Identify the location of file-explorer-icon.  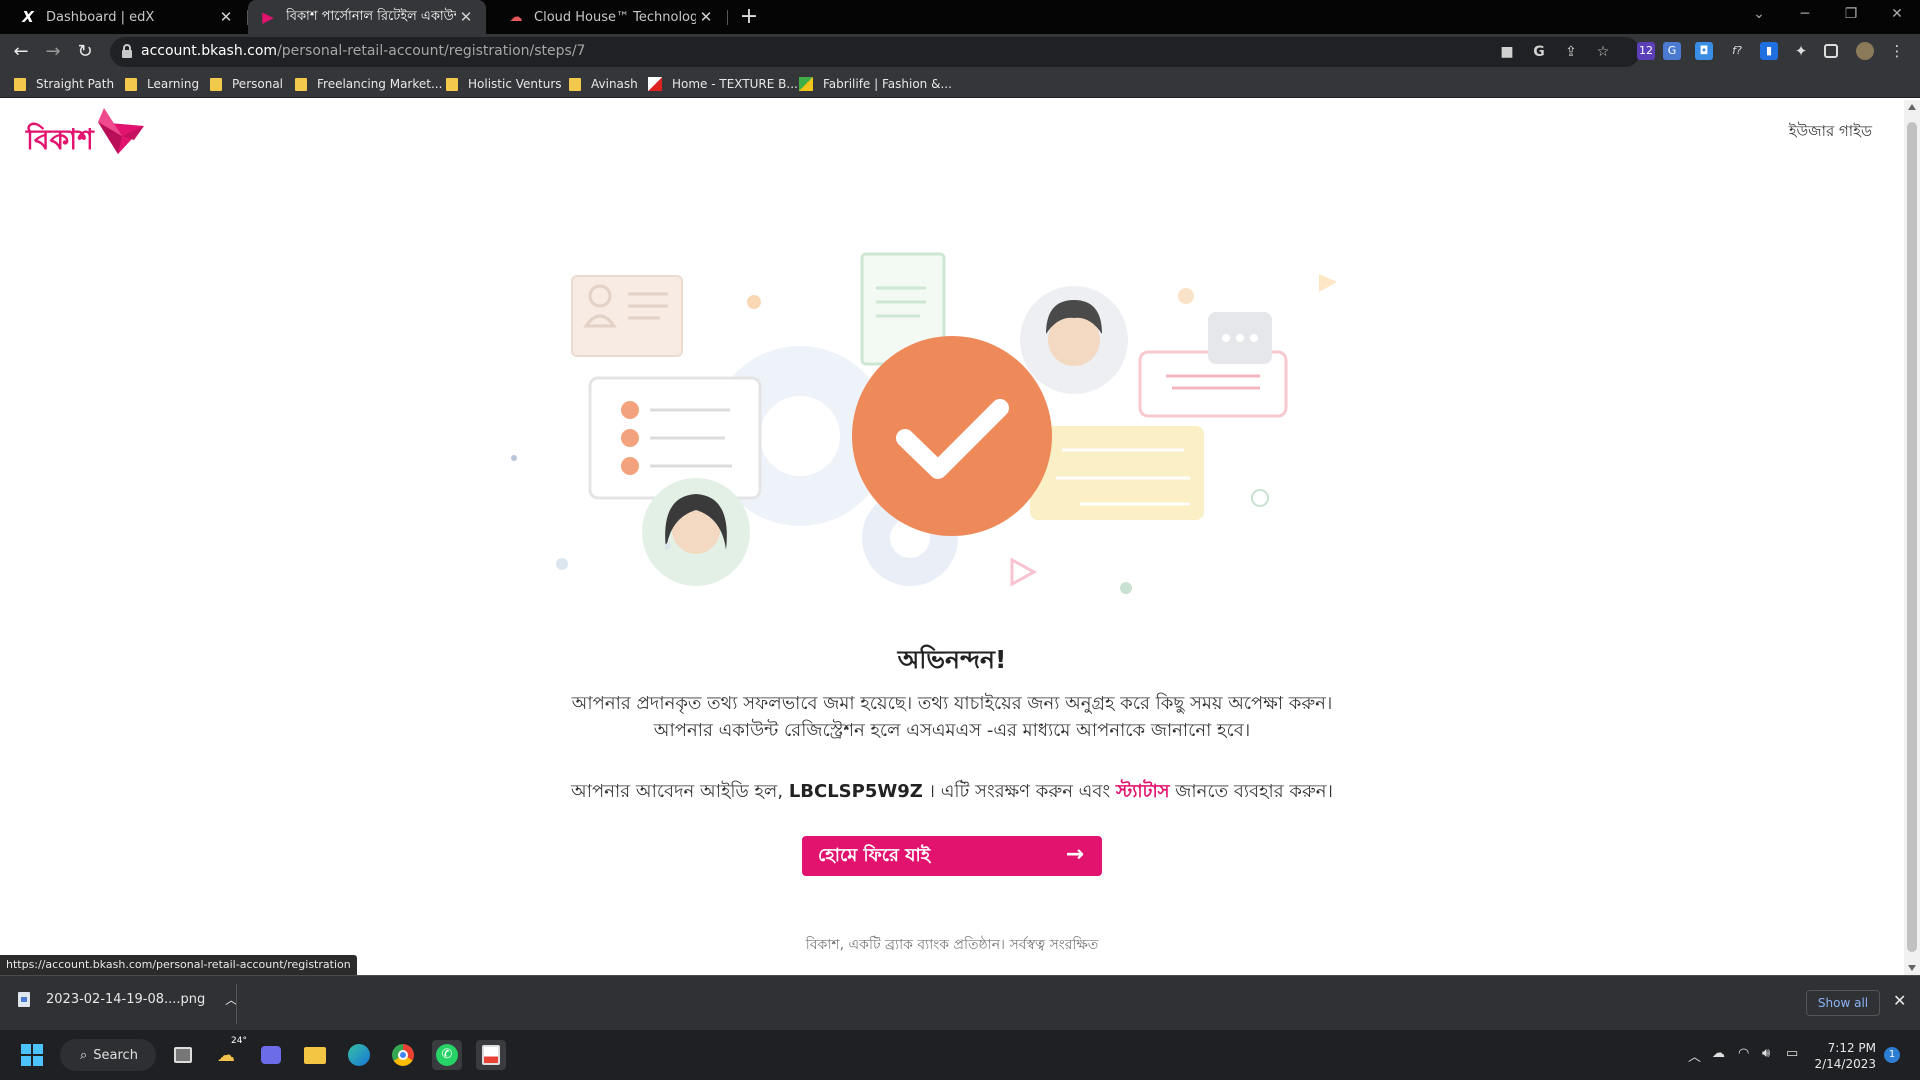
(315, 1055).